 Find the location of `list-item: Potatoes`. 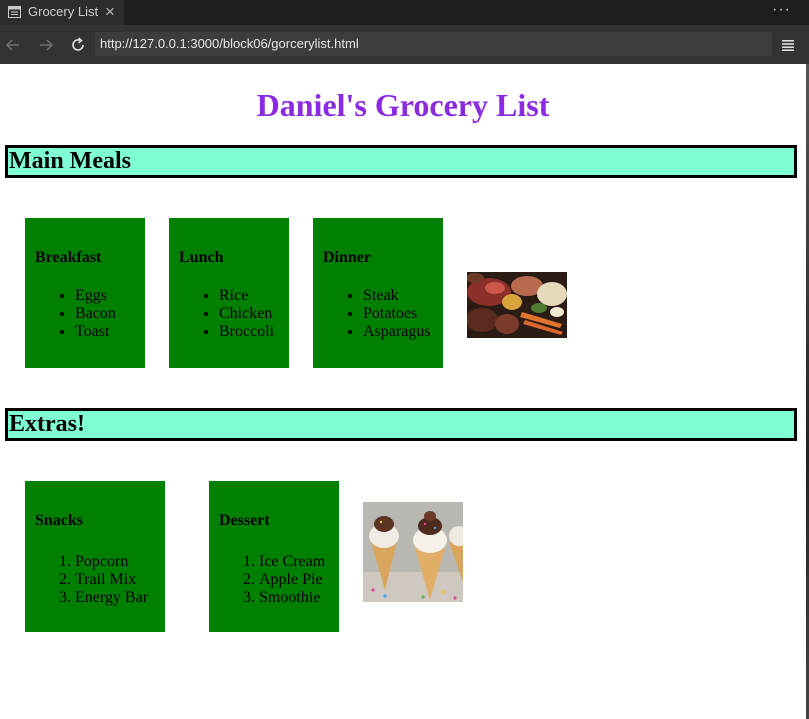

list-item: Potatoes is located at coordinates (397, 314).